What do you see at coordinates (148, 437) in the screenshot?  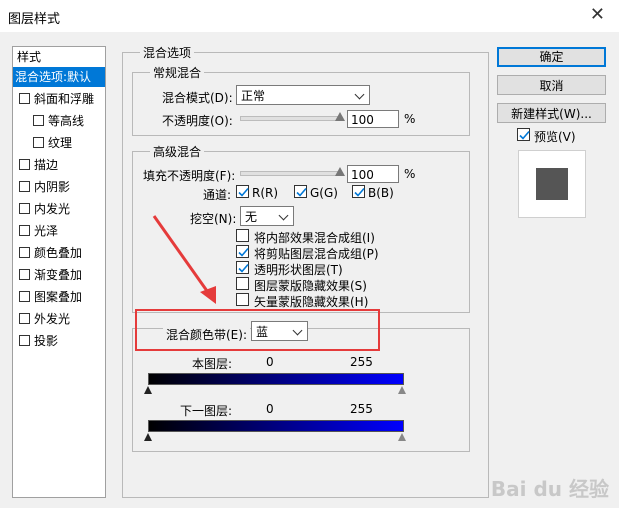 I see `underlying-layer-black-slider` at bounding box center [148, 437].